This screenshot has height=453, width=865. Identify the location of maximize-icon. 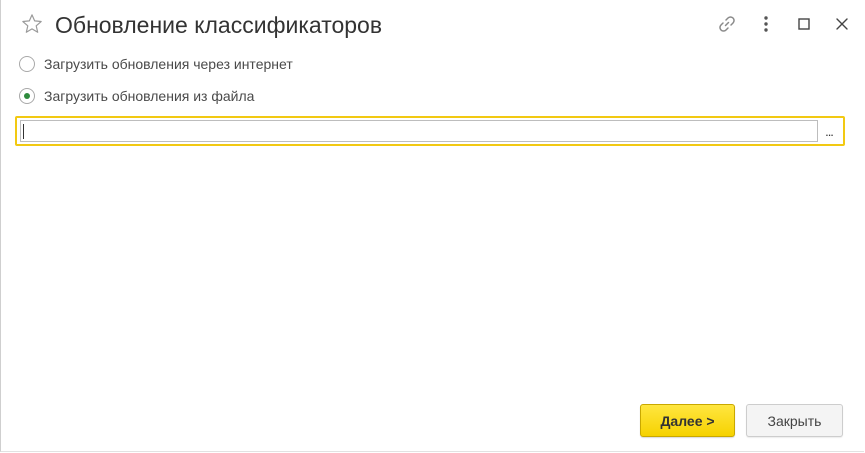
(804, 24).